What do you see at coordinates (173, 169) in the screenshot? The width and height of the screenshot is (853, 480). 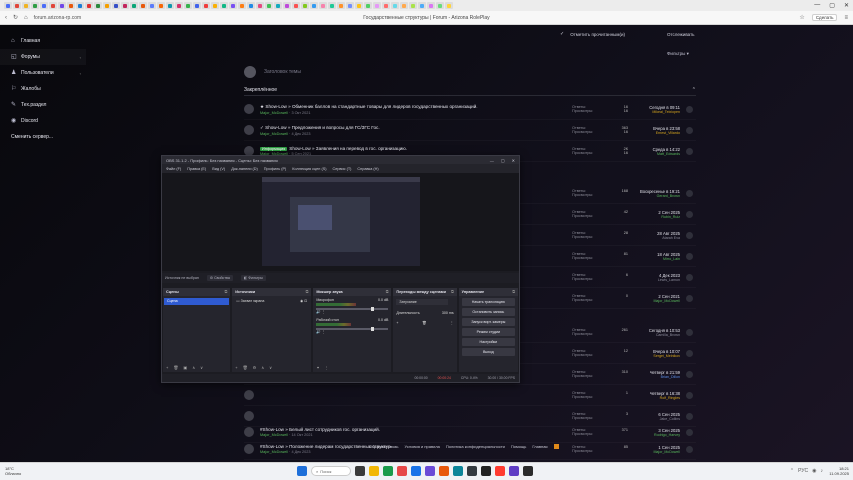 I see `obs-menu-item: Файл (F)` at bounding box center [173, 169].